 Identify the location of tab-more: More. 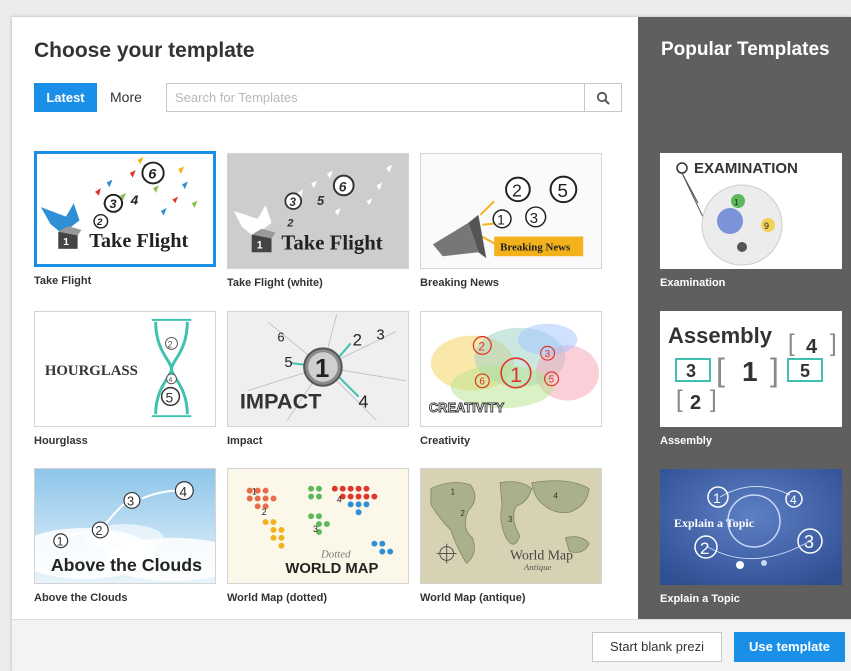
(126, 97).